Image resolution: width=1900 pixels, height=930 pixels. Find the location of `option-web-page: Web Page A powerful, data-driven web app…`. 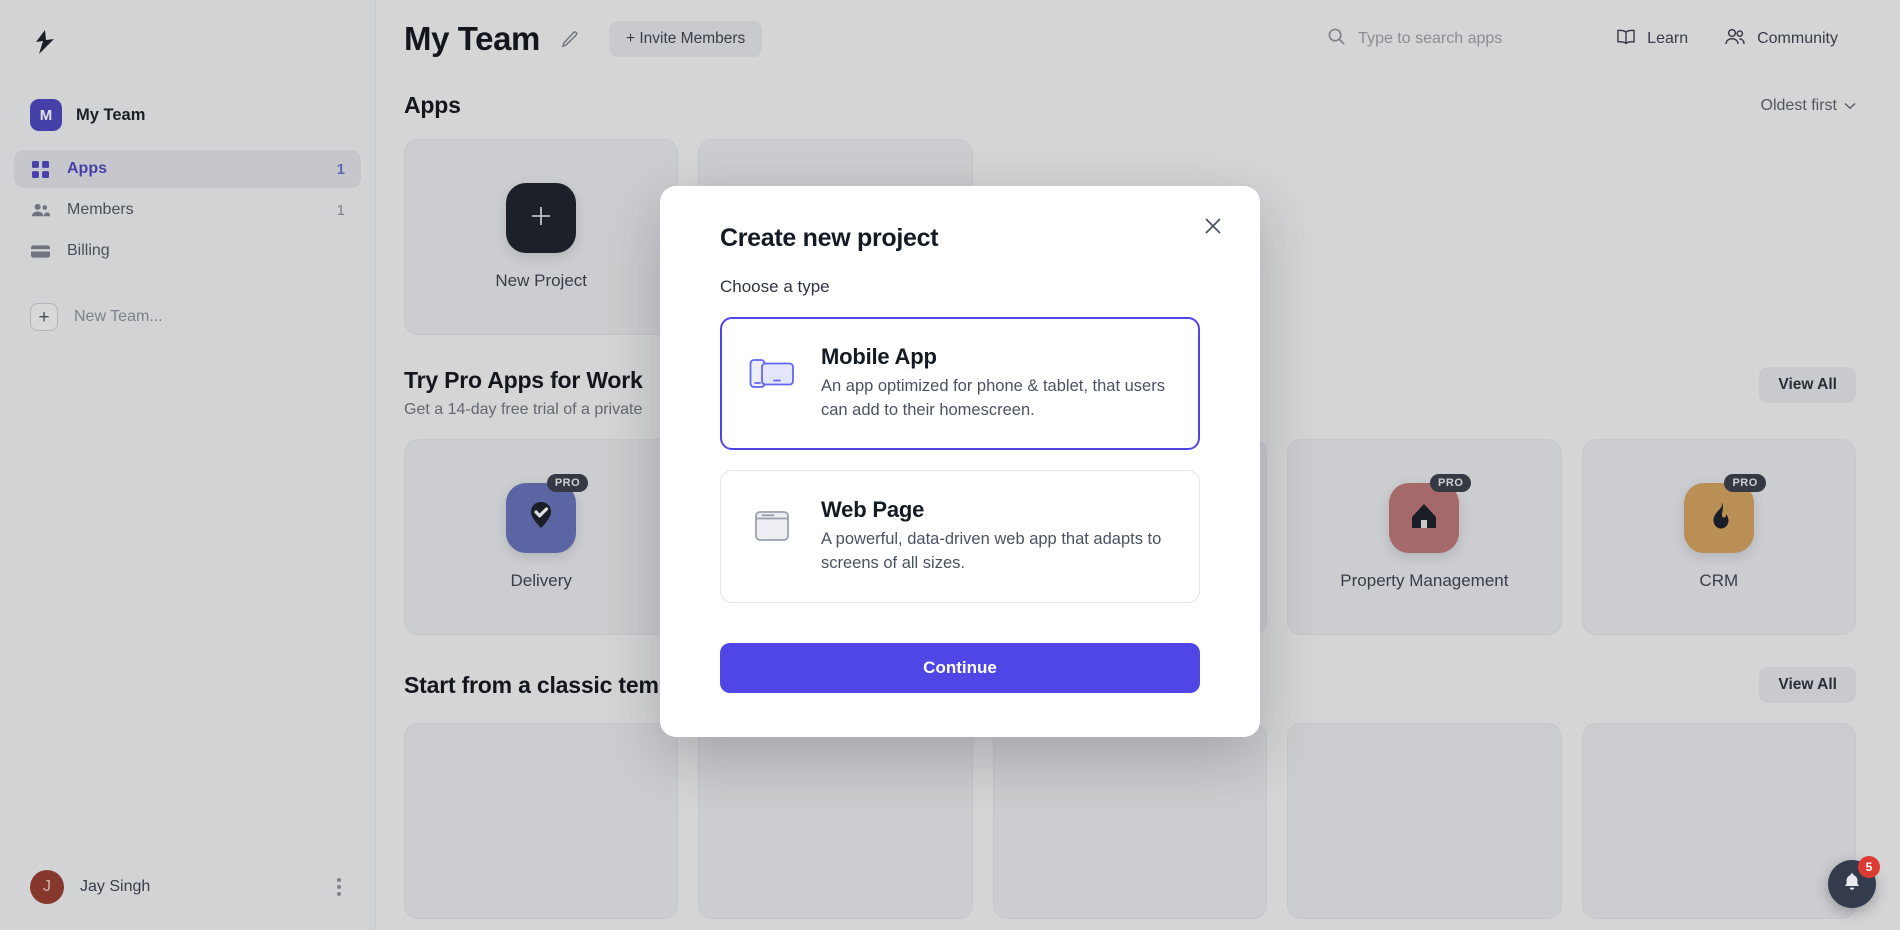

option-web-page: Web Page A powerful, data-driven web app… is located at coordinates (960, 536).